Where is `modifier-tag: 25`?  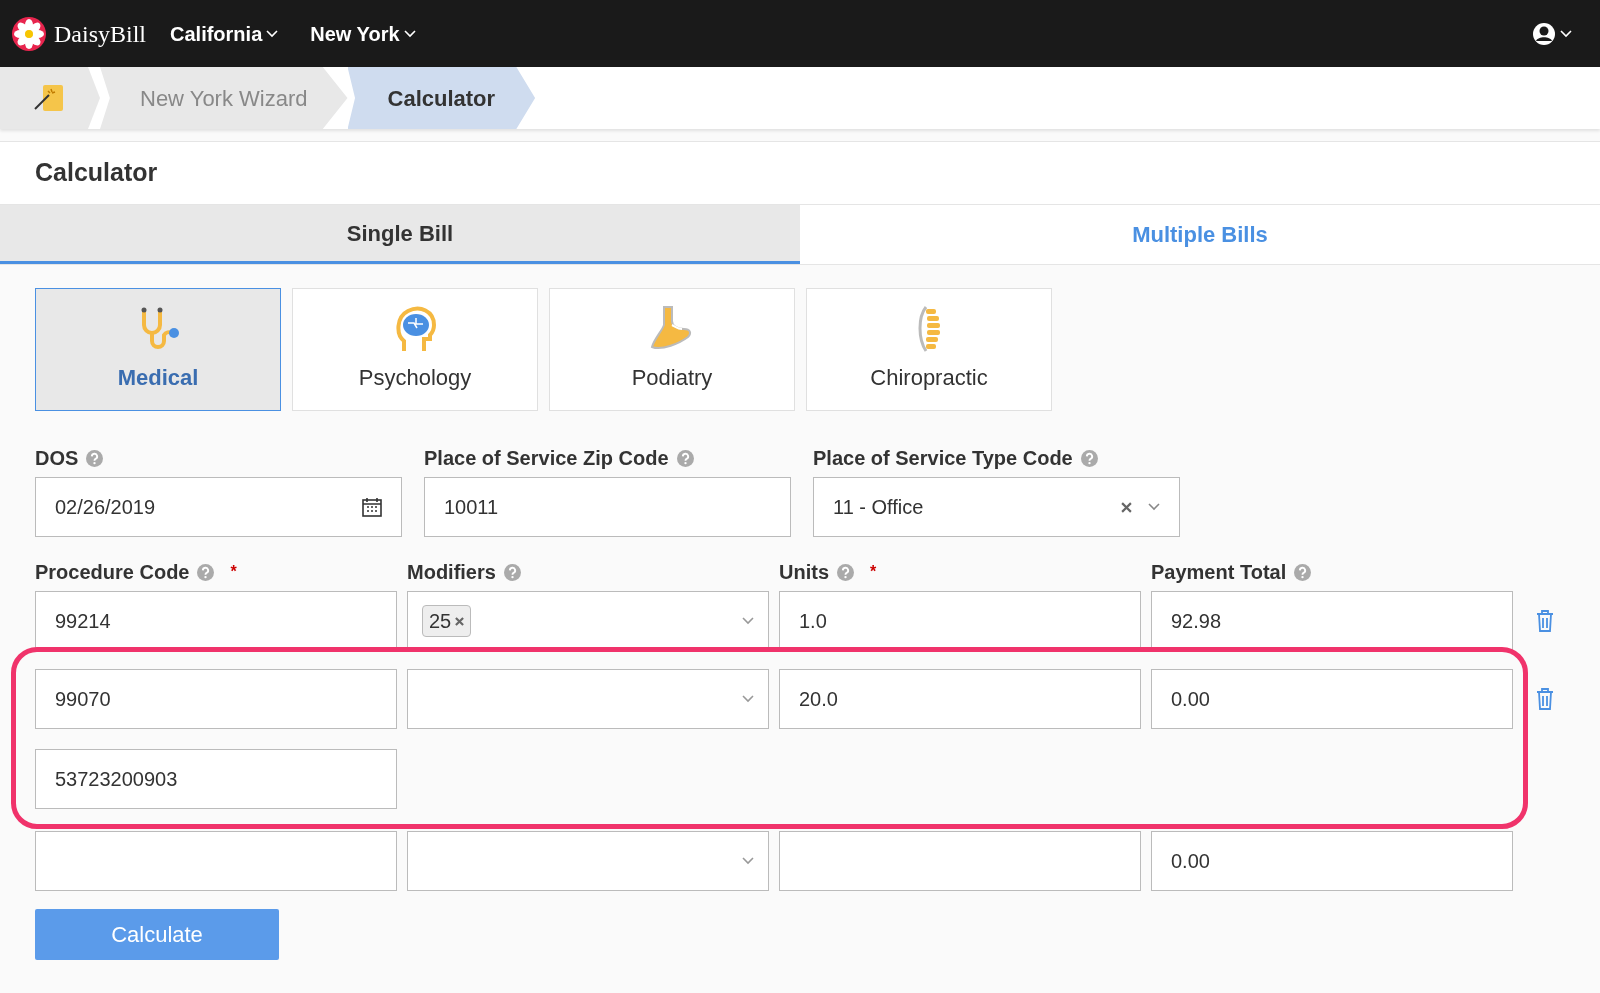 modifier-tag: 25 is located at coordinates (447, 621).